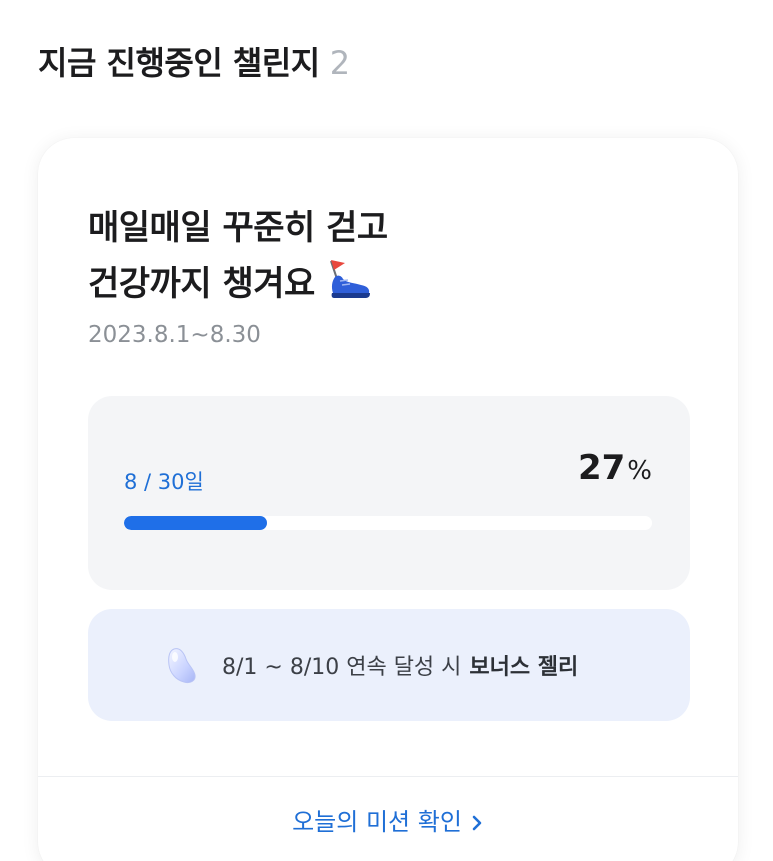  Describe the element at coordinates (238, 228) in the screenshot. I see `challenge-title-line-1: 매일매일 꾸준히 걷고` at that location.